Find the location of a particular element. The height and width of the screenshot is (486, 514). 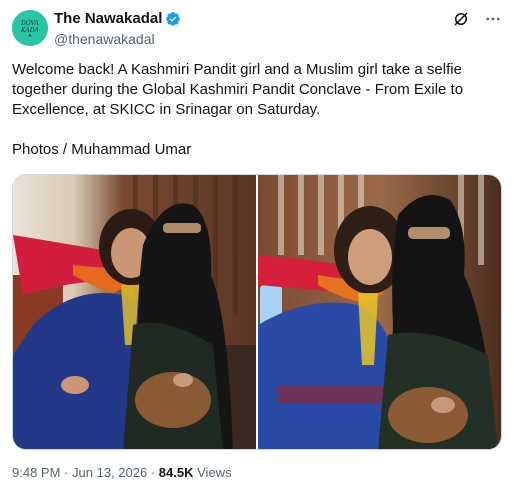

author-info: The Nawakadal @thenawakadal is located at coordinates (117, 29).